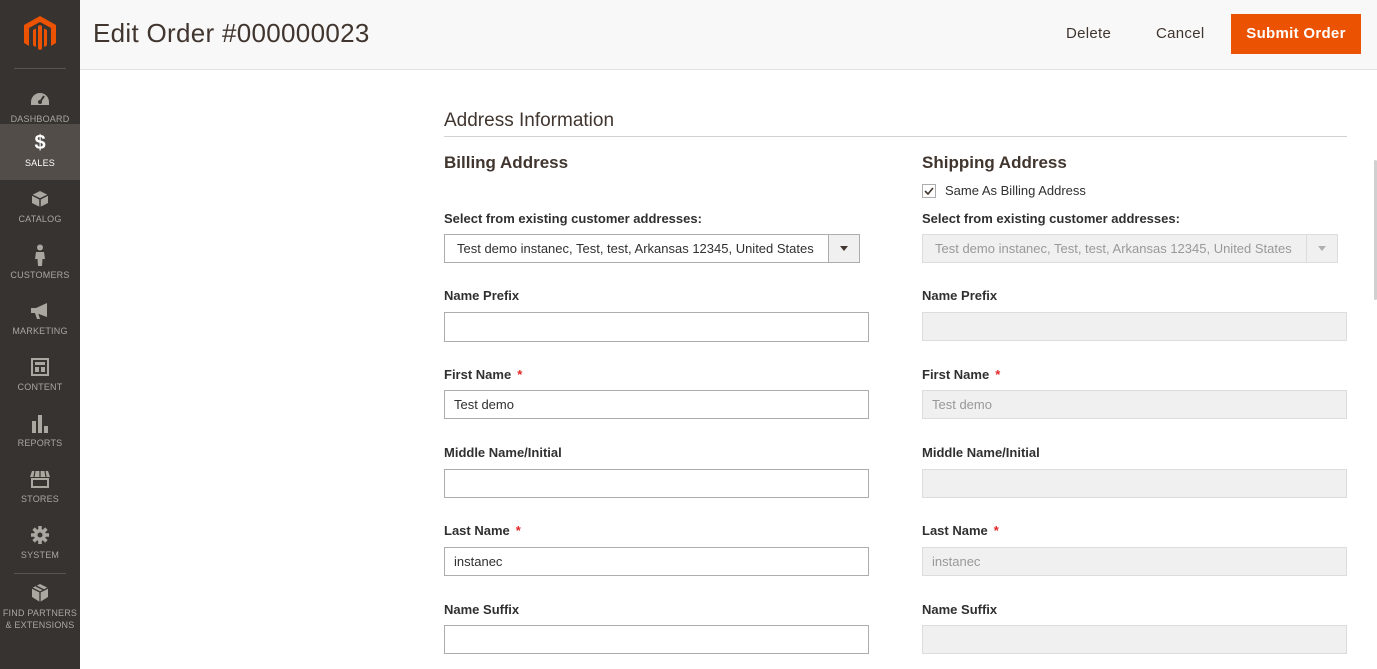 The height and width of the screenshot is (669, 1377). Describe the element at coordinates (40, 387) in the screenshot. I see `sidebar-item-label: CONTENT` at that location.